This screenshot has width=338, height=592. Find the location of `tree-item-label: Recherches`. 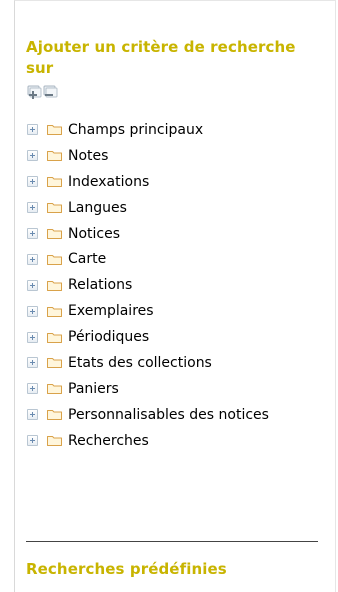

tree-item-label: Recherches is located at coordinates (108, 440).